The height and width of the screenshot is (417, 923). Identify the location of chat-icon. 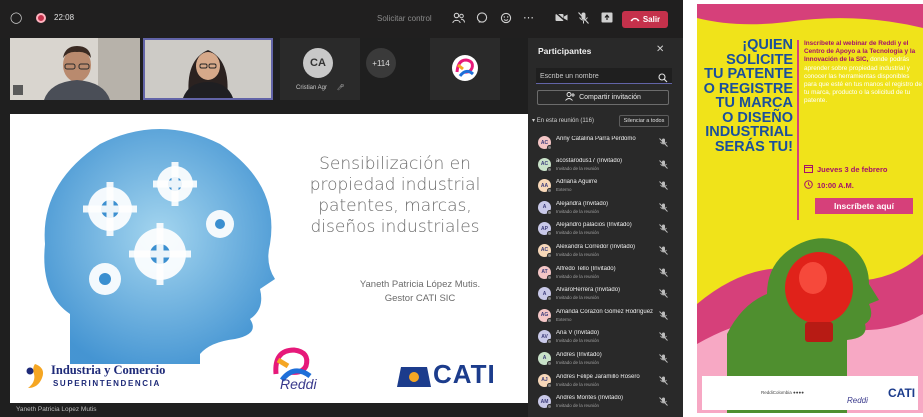
(482, 19).